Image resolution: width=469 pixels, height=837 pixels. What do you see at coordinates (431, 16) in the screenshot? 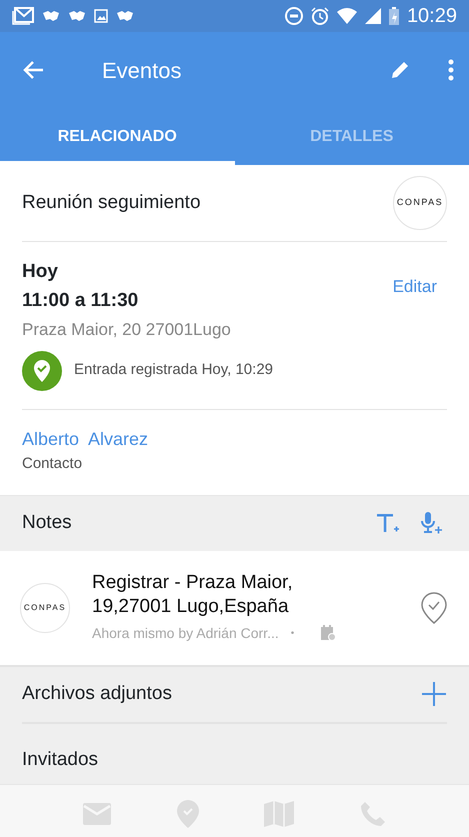
I see `status-time: 10:29` at bounding box center [431, 16].